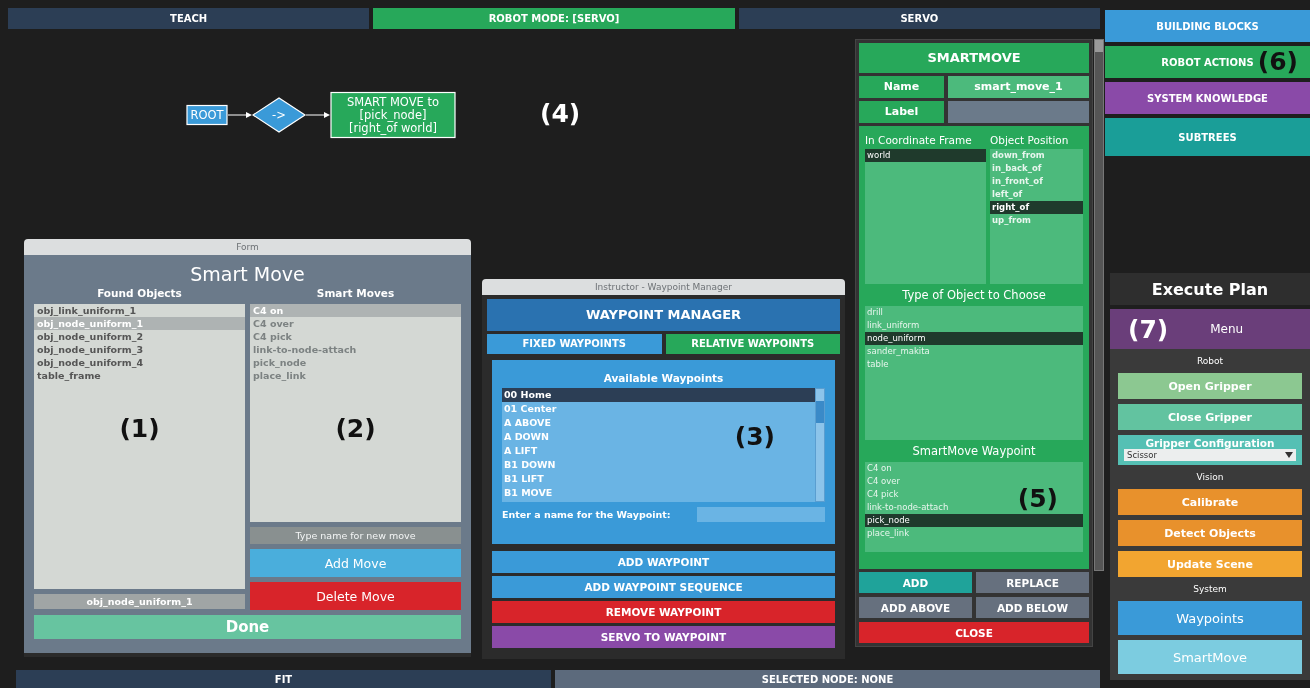  Describe the element at coordinates (1210, 386) in the screenshot. I see `menu-button: Open Gripper` at that location.